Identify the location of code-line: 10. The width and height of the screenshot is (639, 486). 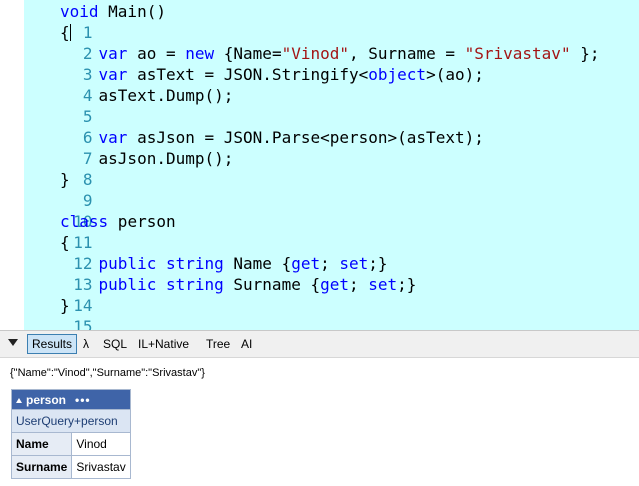
(331, 210).